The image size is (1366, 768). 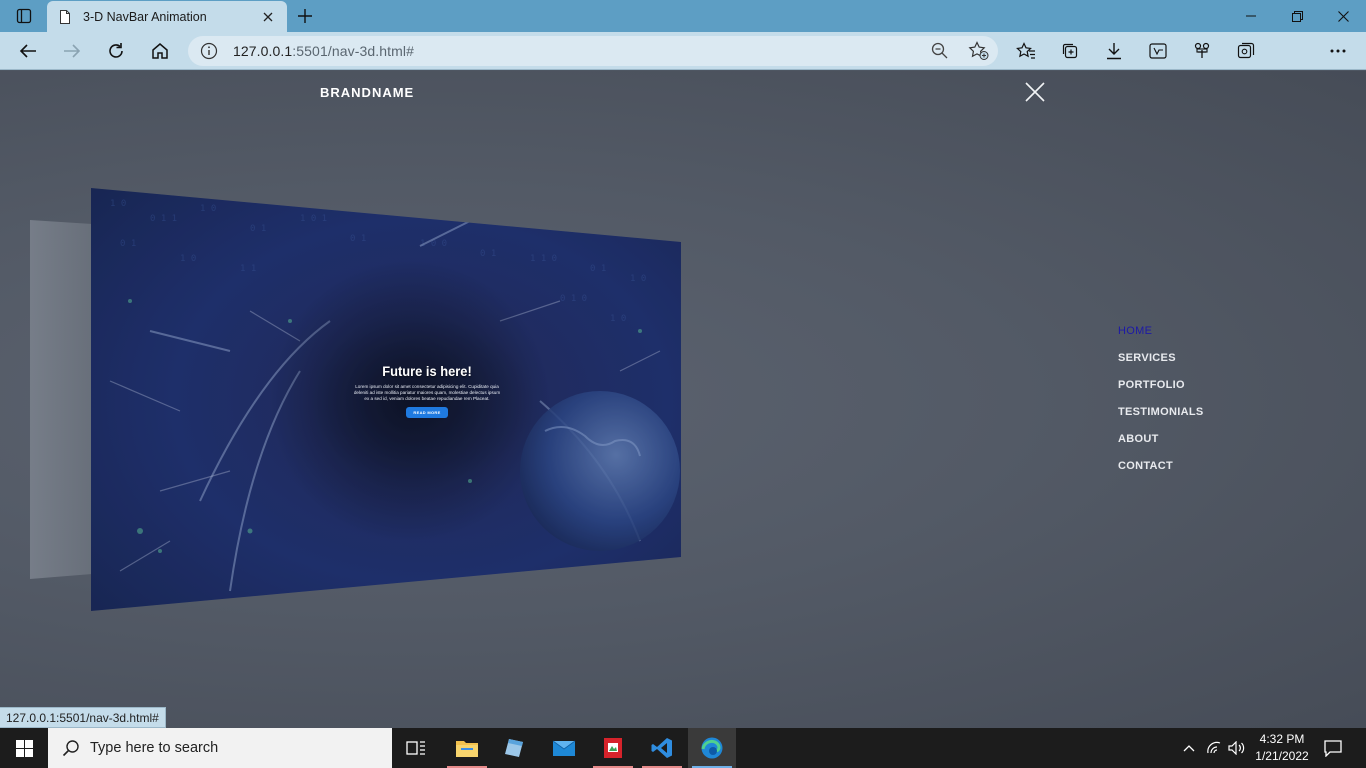 What do you see at coordinates (1215, 748) in the screenshot?
I see `wifi-icon` at bounding box center [1215, 748].